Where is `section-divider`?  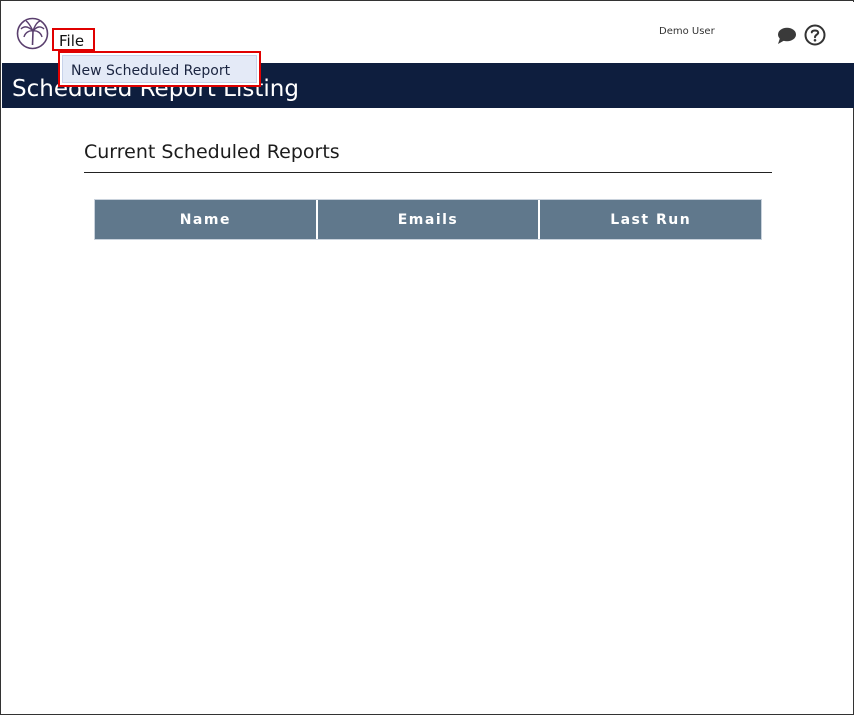 section-divider is located at coordinates (428, 172).